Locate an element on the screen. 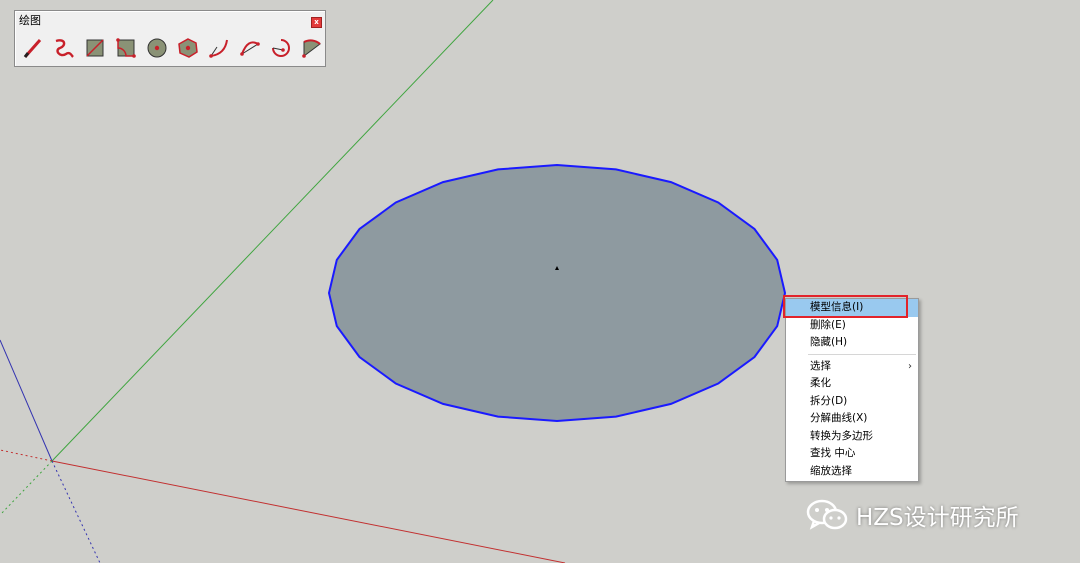  pencil-line-icon is located at coordinates (32, 48).